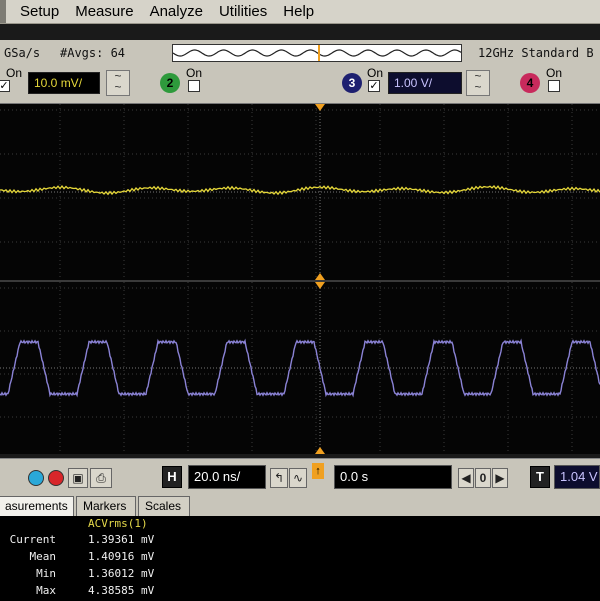  I want to click on measurement-label: Max, so click(46, 590).